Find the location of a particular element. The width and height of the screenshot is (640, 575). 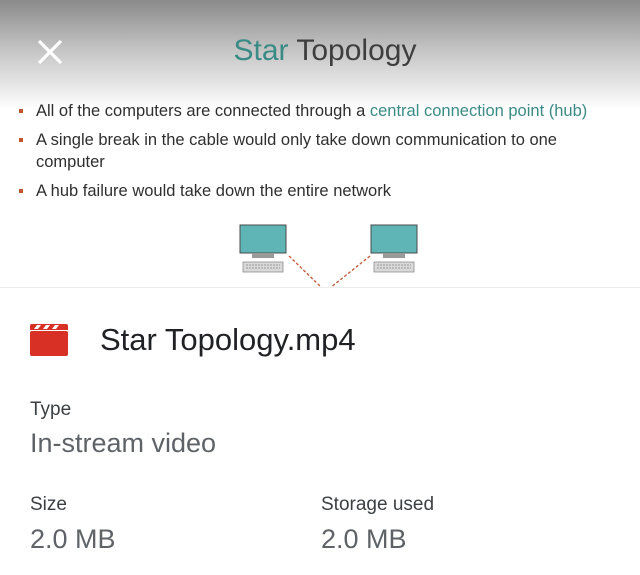

slide-title: Star Topology is located at coordinates (320, 51).